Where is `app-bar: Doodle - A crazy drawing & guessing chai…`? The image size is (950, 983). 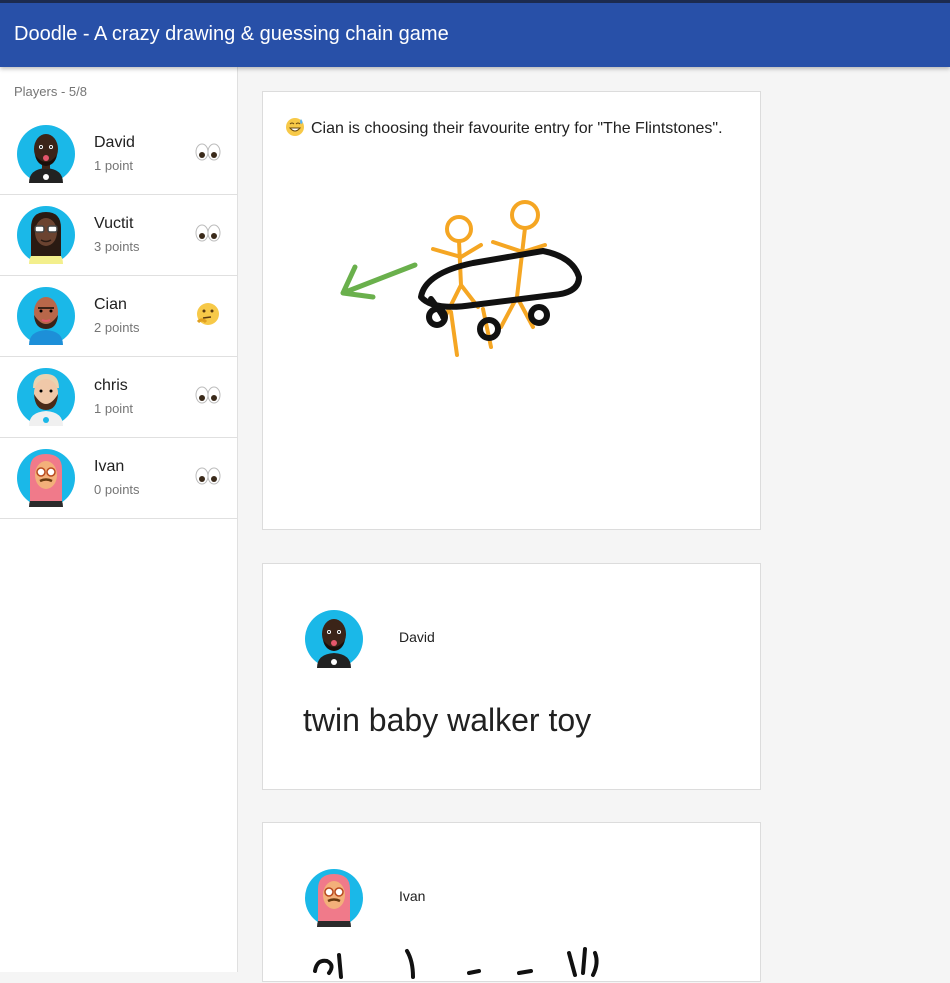
app-bar: Doodle - A crazy drawing & guessing chai… is located at coordinates (475, 33).